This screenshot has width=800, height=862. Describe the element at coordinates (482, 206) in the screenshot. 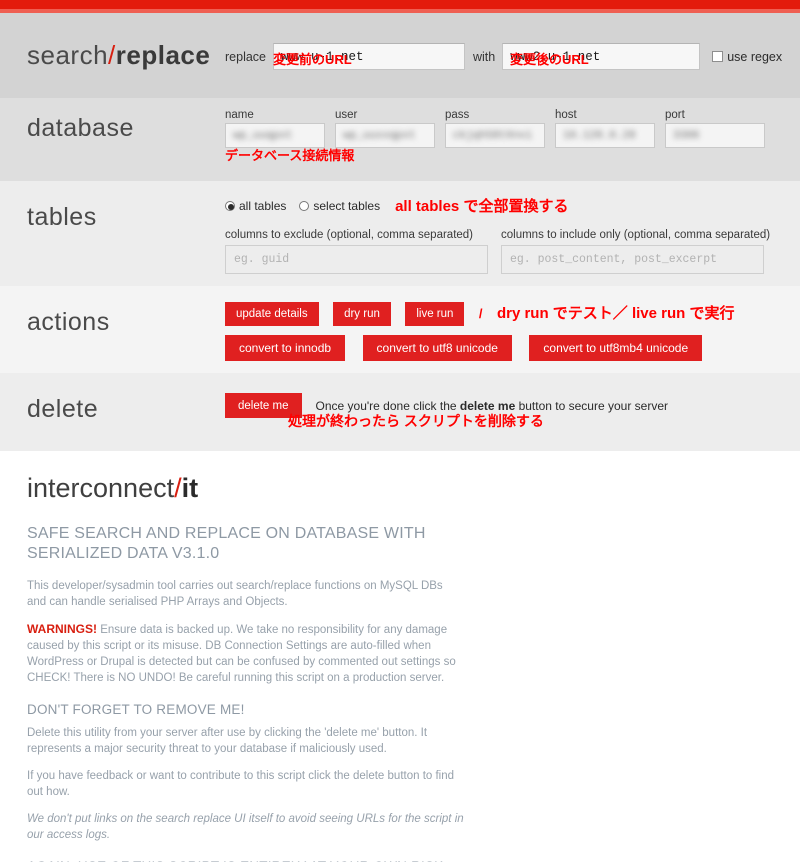

I see `annotation-tables: all tables で全部置換する` at that location.